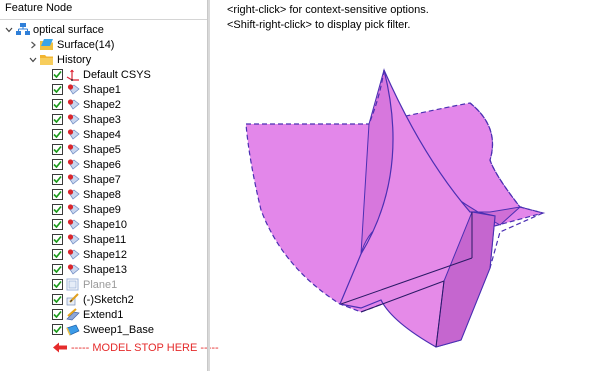  I want to click on tree-label: Default CSYS, so click(117, 74).